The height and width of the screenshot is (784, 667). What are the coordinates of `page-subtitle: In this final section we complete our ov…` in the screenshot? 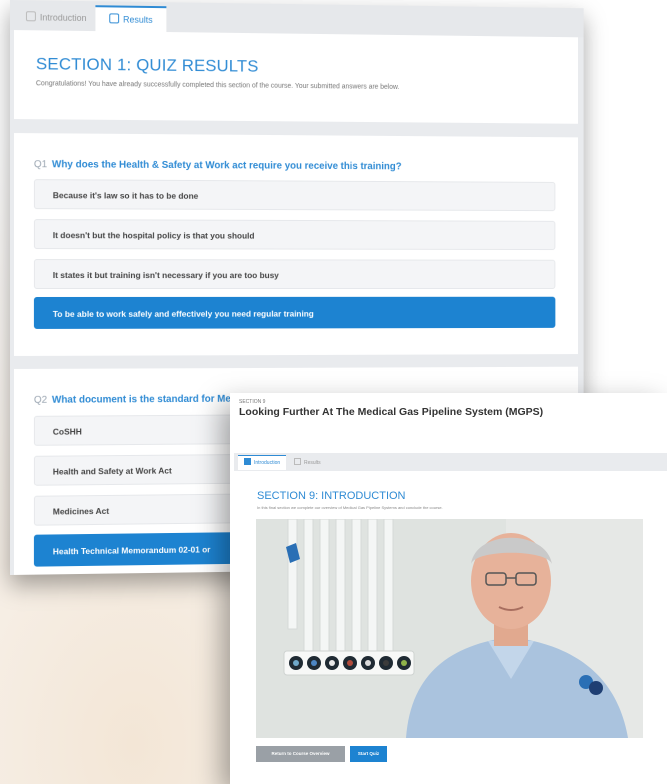 It's located at (350, 507).